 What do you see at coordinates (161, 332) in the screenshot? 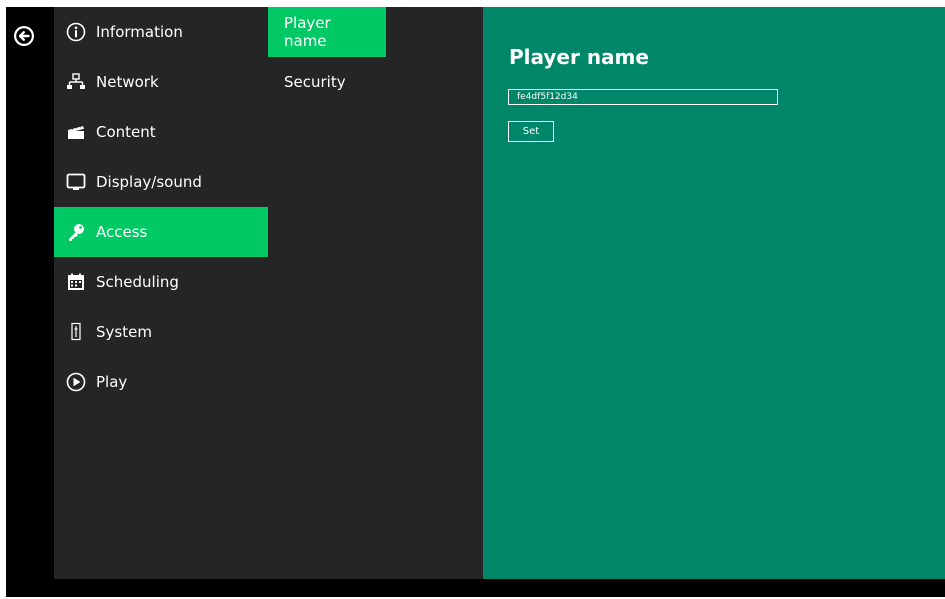
I see `nav-item-system: System` at bounding box center [161, 332].